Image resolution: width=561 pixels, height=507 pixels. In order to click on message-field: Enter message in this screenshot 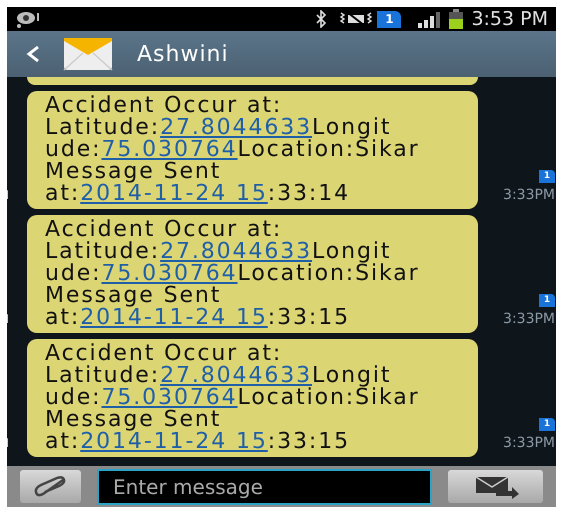, I will do `click(264, 486)`.